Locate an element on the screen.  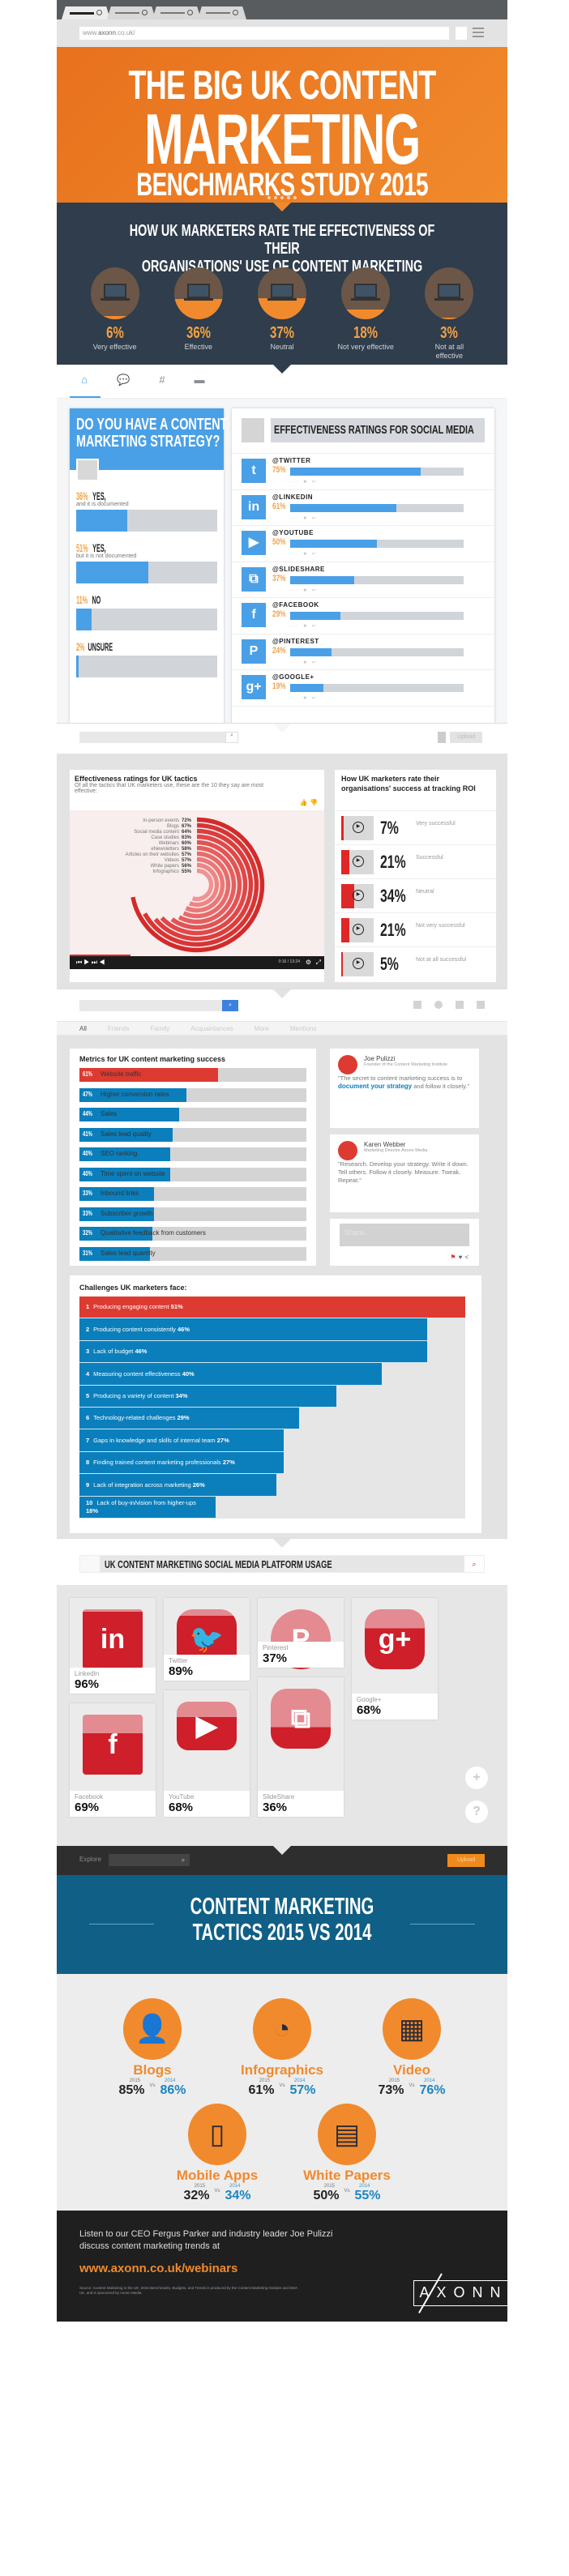
social-name: @YOUTUBE is located at coordinates (293, 532).